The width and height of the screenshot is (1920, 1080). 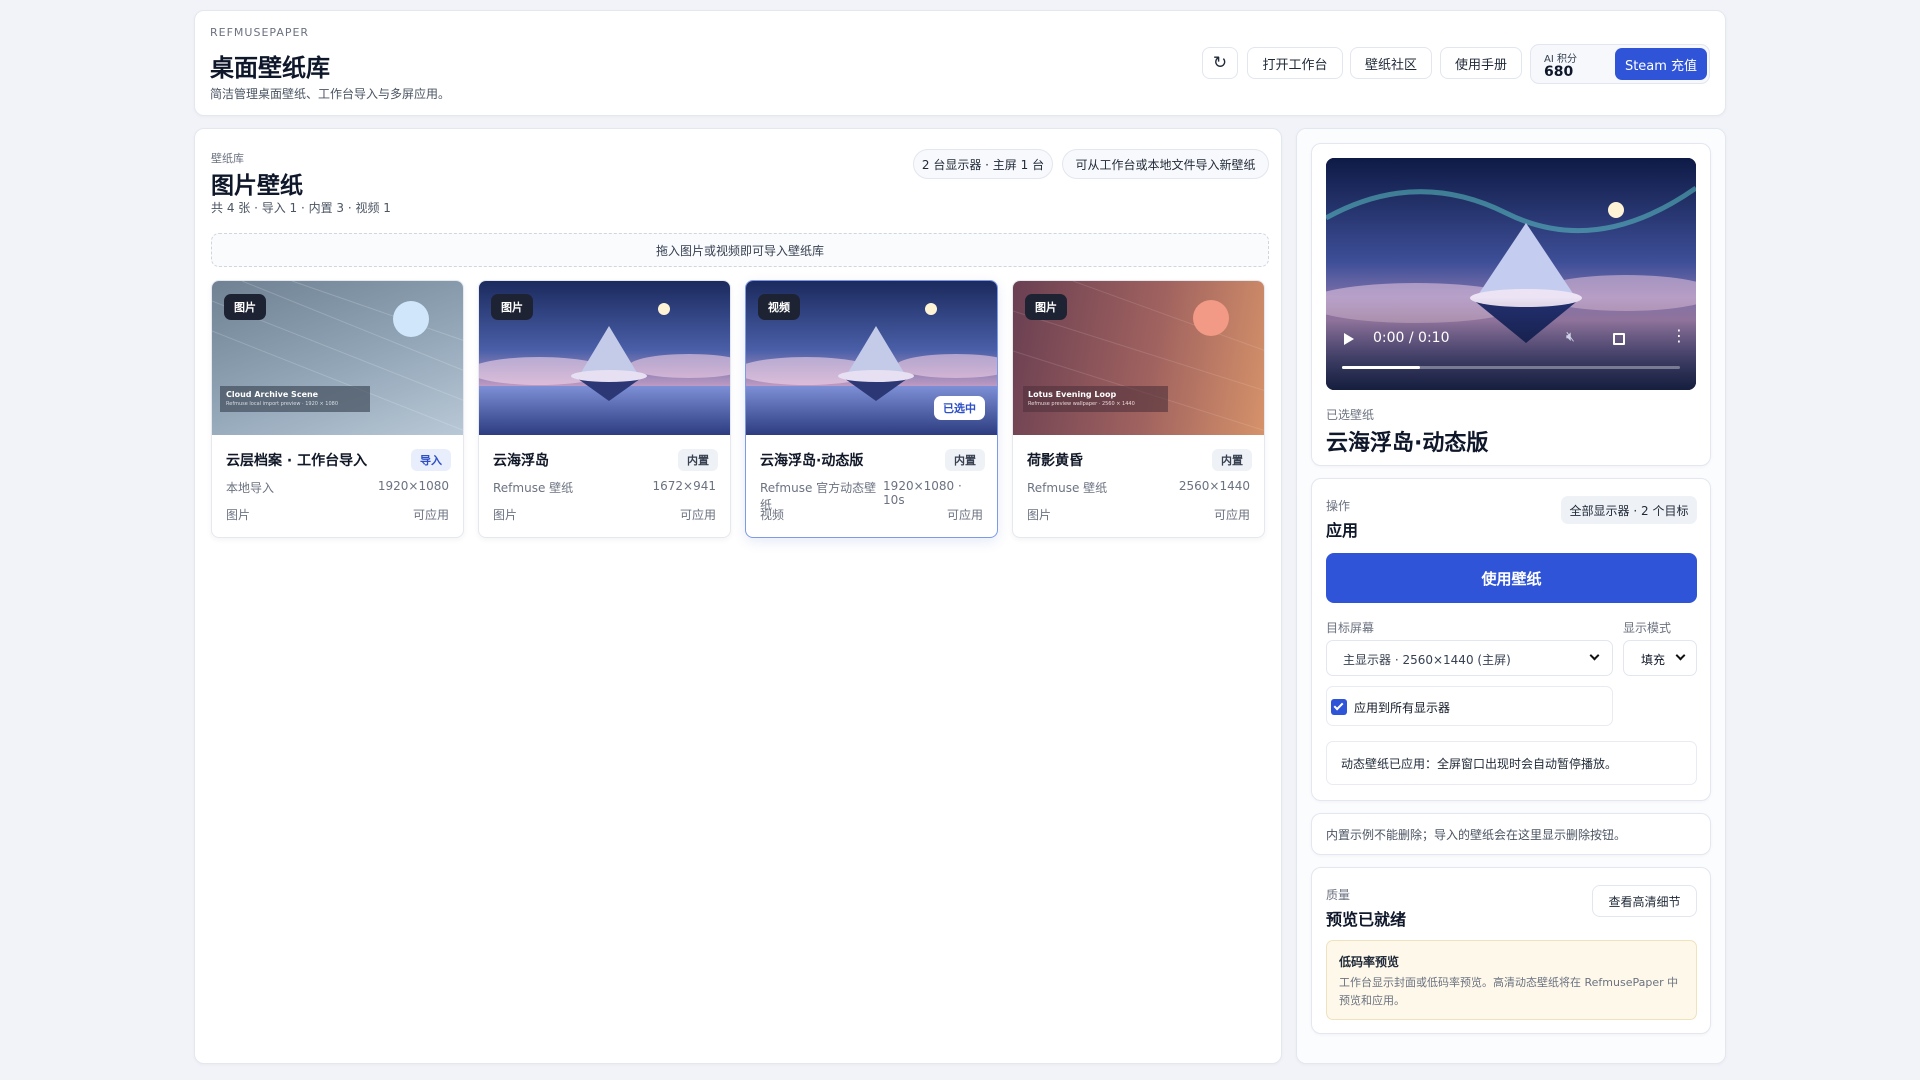 What do you see at coordinates (1469, 706) in the screenshot?
I see `apply-all-row: 应用到所有显示器` at bounding box center [1469, 706].